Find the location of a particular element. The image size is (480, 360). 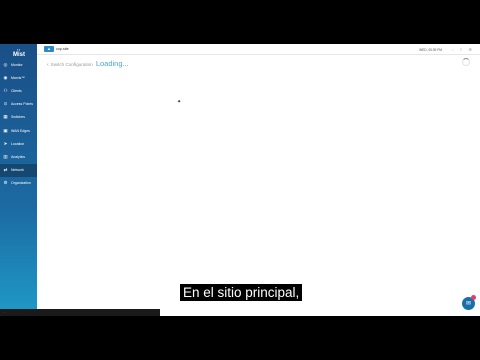

page-title: Switch Configuration is located at coordinates (71, 64).